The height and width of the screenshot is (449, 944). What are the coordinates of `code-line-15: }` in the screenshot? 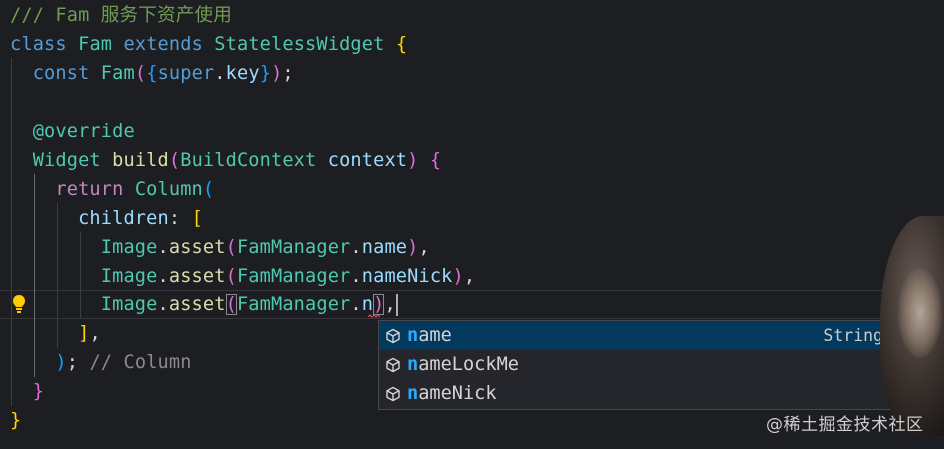 It's located at (15, 420).